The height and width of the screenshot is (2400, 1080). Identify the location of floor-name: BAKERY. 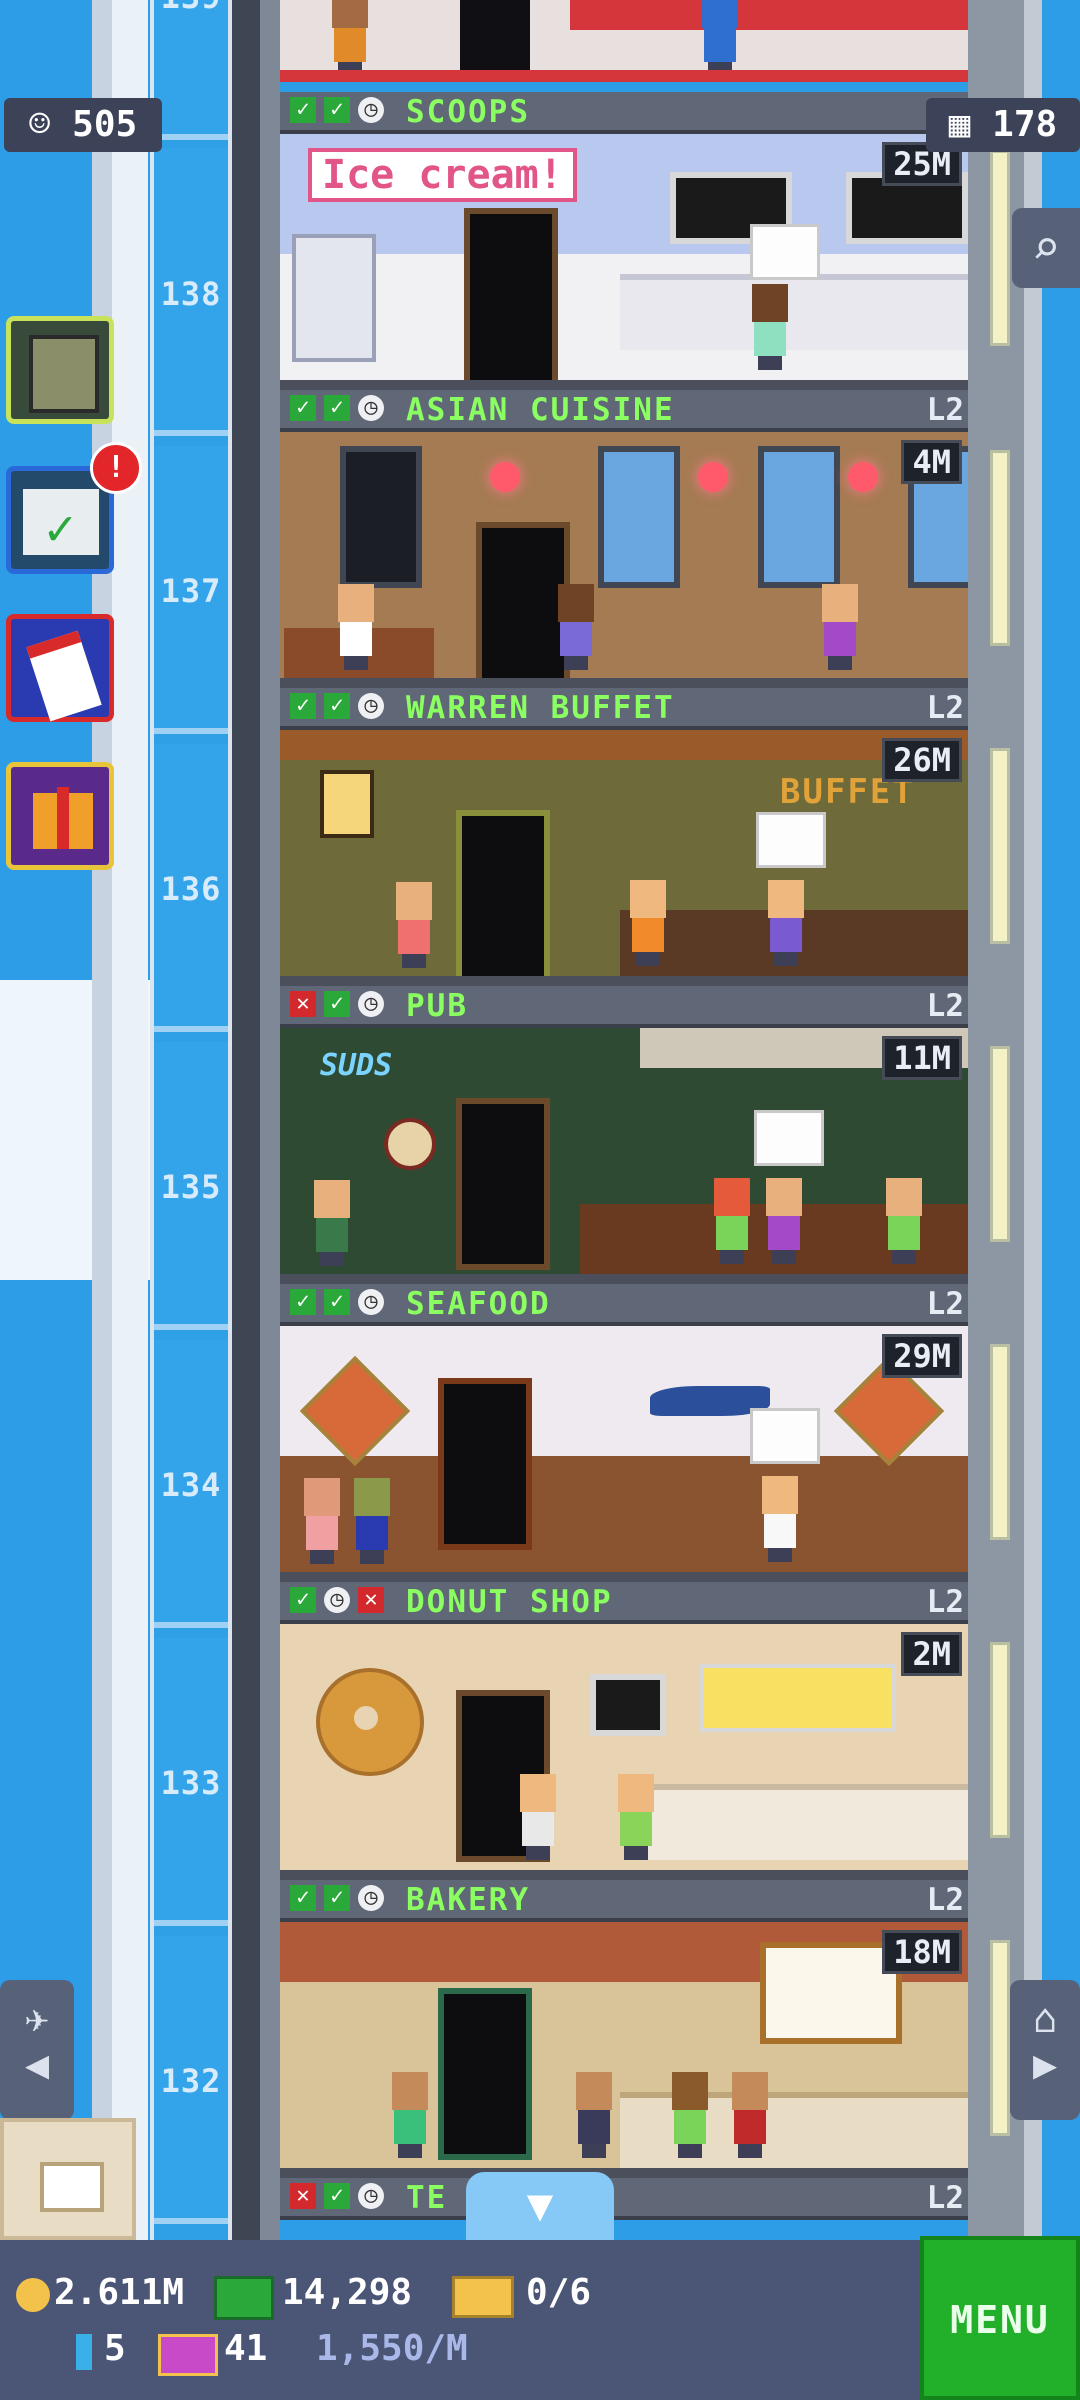
(468, 1900).